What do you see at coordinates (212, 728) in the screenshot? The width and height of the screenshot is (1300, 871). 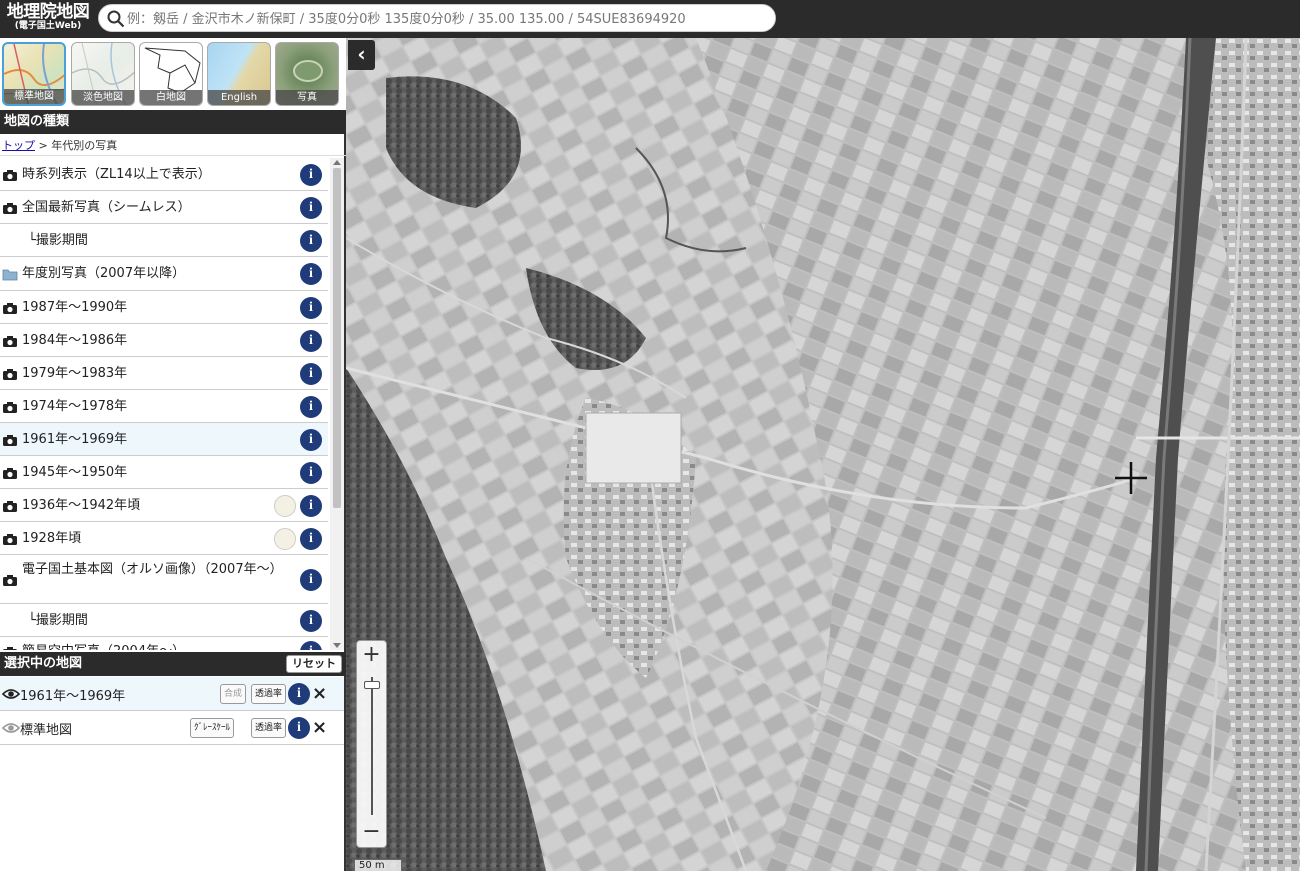 I see `grayscale-button: ｸﾞﾚｰｽｹｰﾙ` at bounding box center [212, 728].